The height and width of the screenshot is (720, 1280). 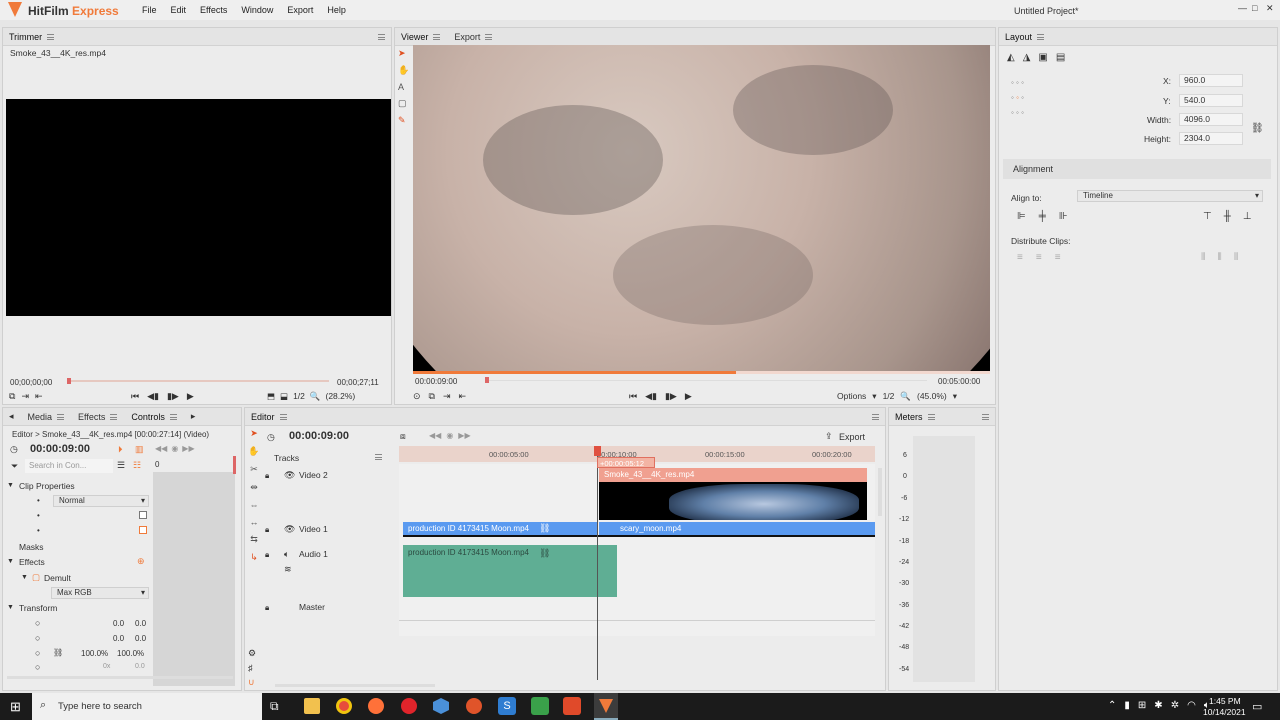 I want to click on close-button: ✕, so click(x=1270, y=8).